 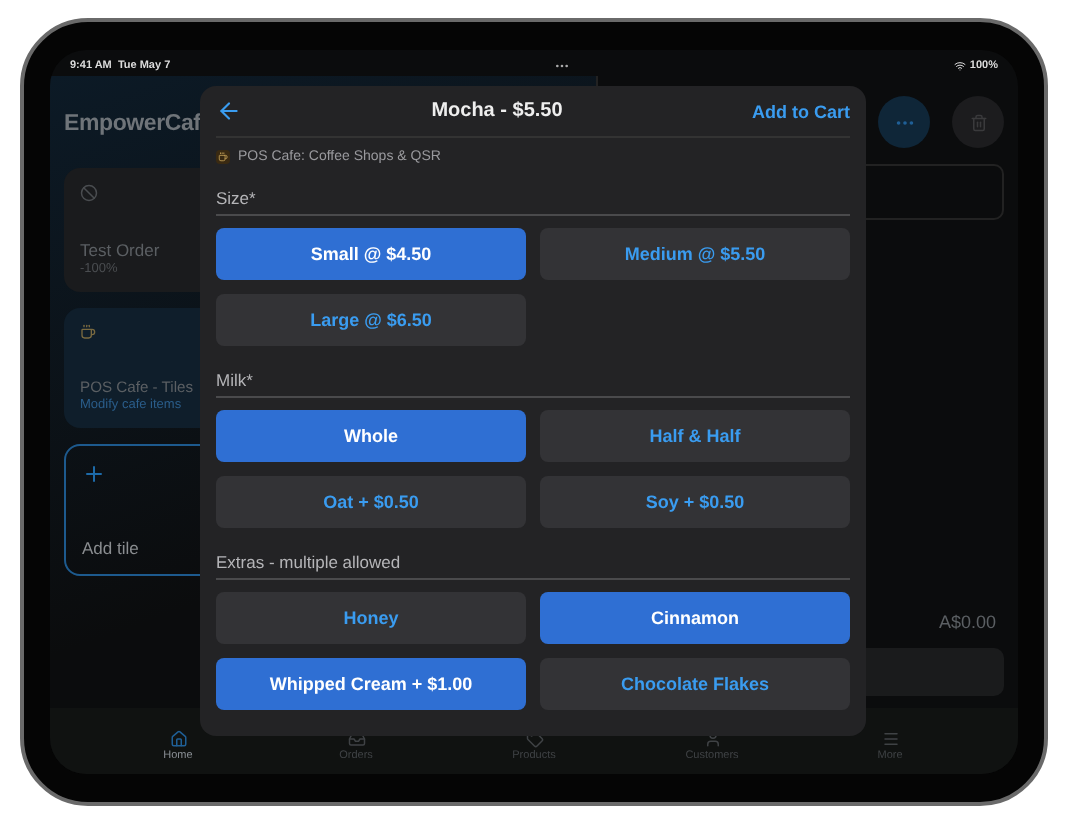 What do you see at coordinates (371, 436) in the screenshot?
I see `option-button: Whole` at bounding box center [371, 436].